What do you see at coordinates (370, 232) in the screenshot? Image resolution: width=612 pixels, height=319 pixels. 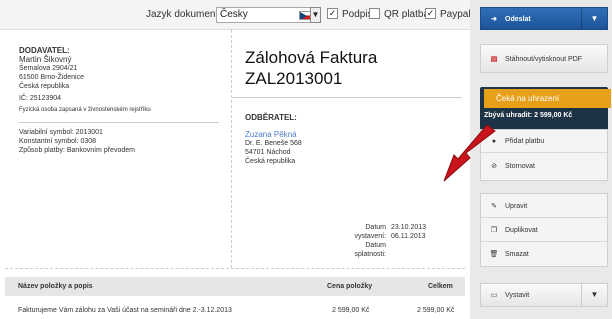 I see `issued-label: Datum vystavení:` at bounding box center [370, 232].